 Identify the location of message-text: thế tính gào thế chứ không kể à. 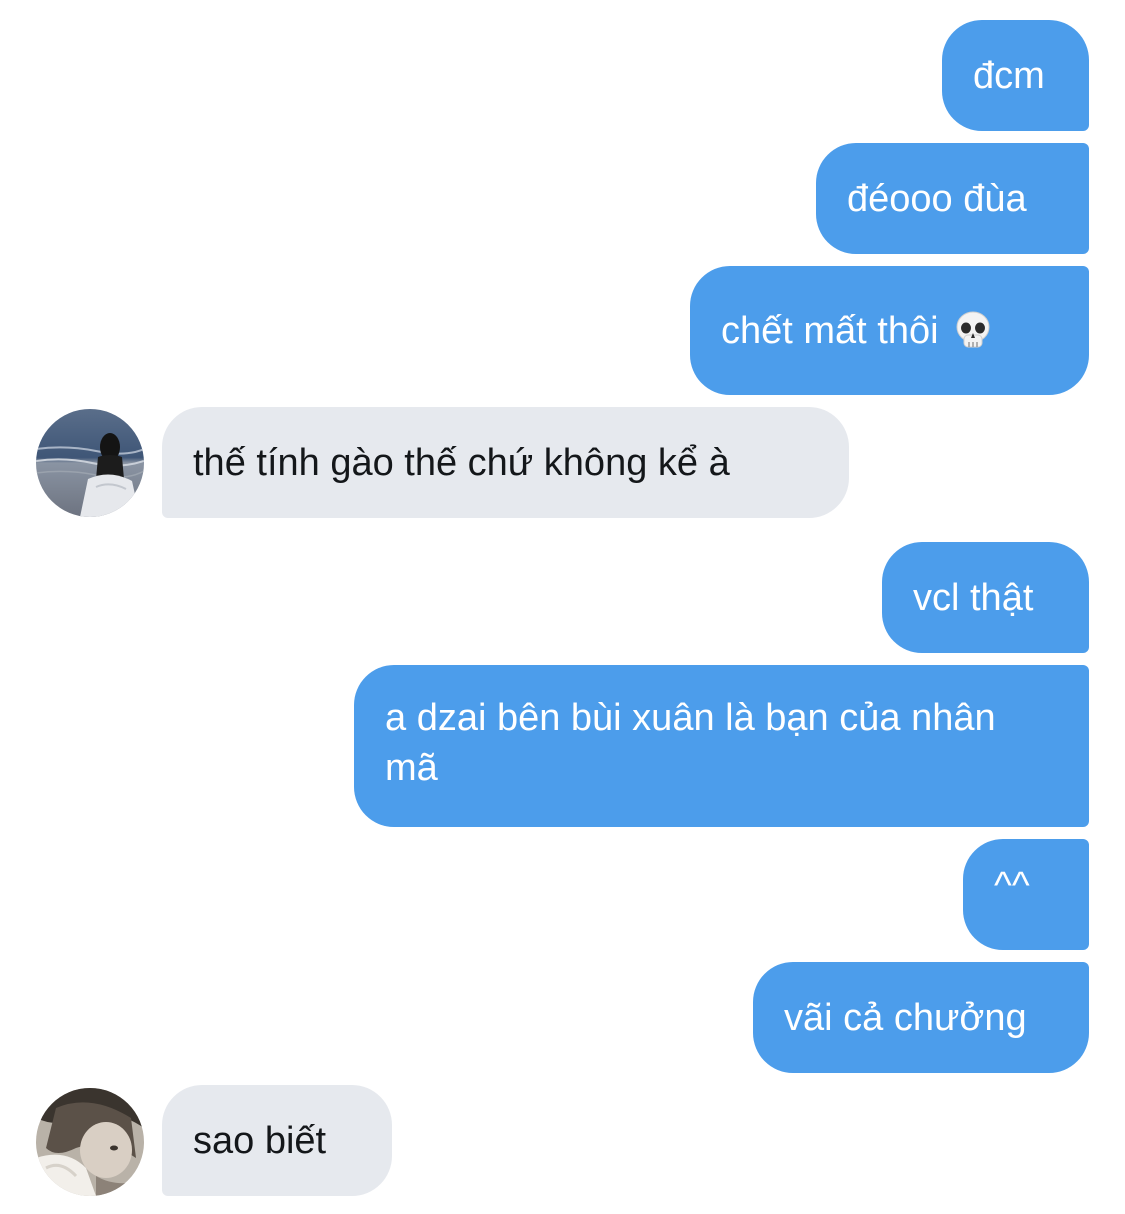
(461, 462).